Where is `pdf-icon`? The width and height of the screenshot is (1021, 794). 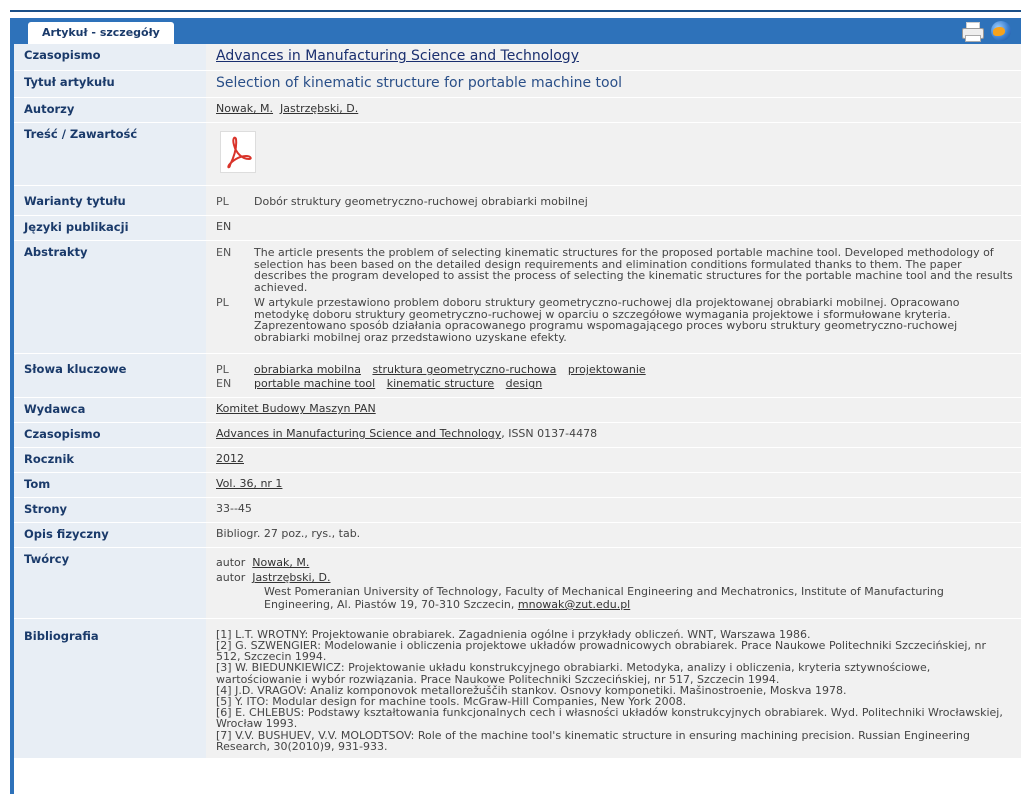
pdf-icon is located at coordinates (238, 152).